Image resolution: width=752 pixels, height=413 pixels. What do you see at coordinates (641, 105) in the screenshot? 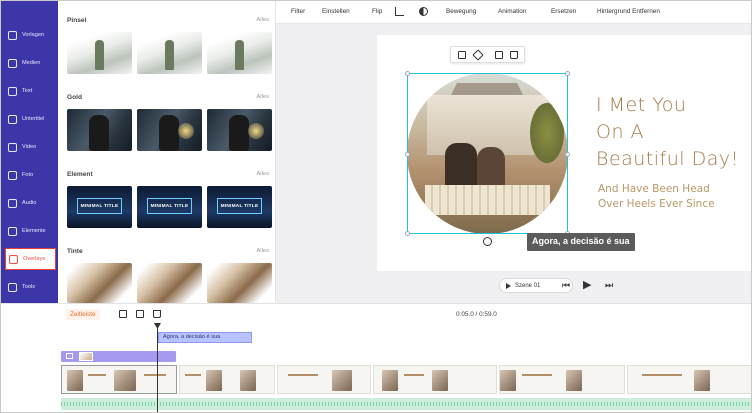
I see `headline-line: I Met You` at bounding box center [641, 105].